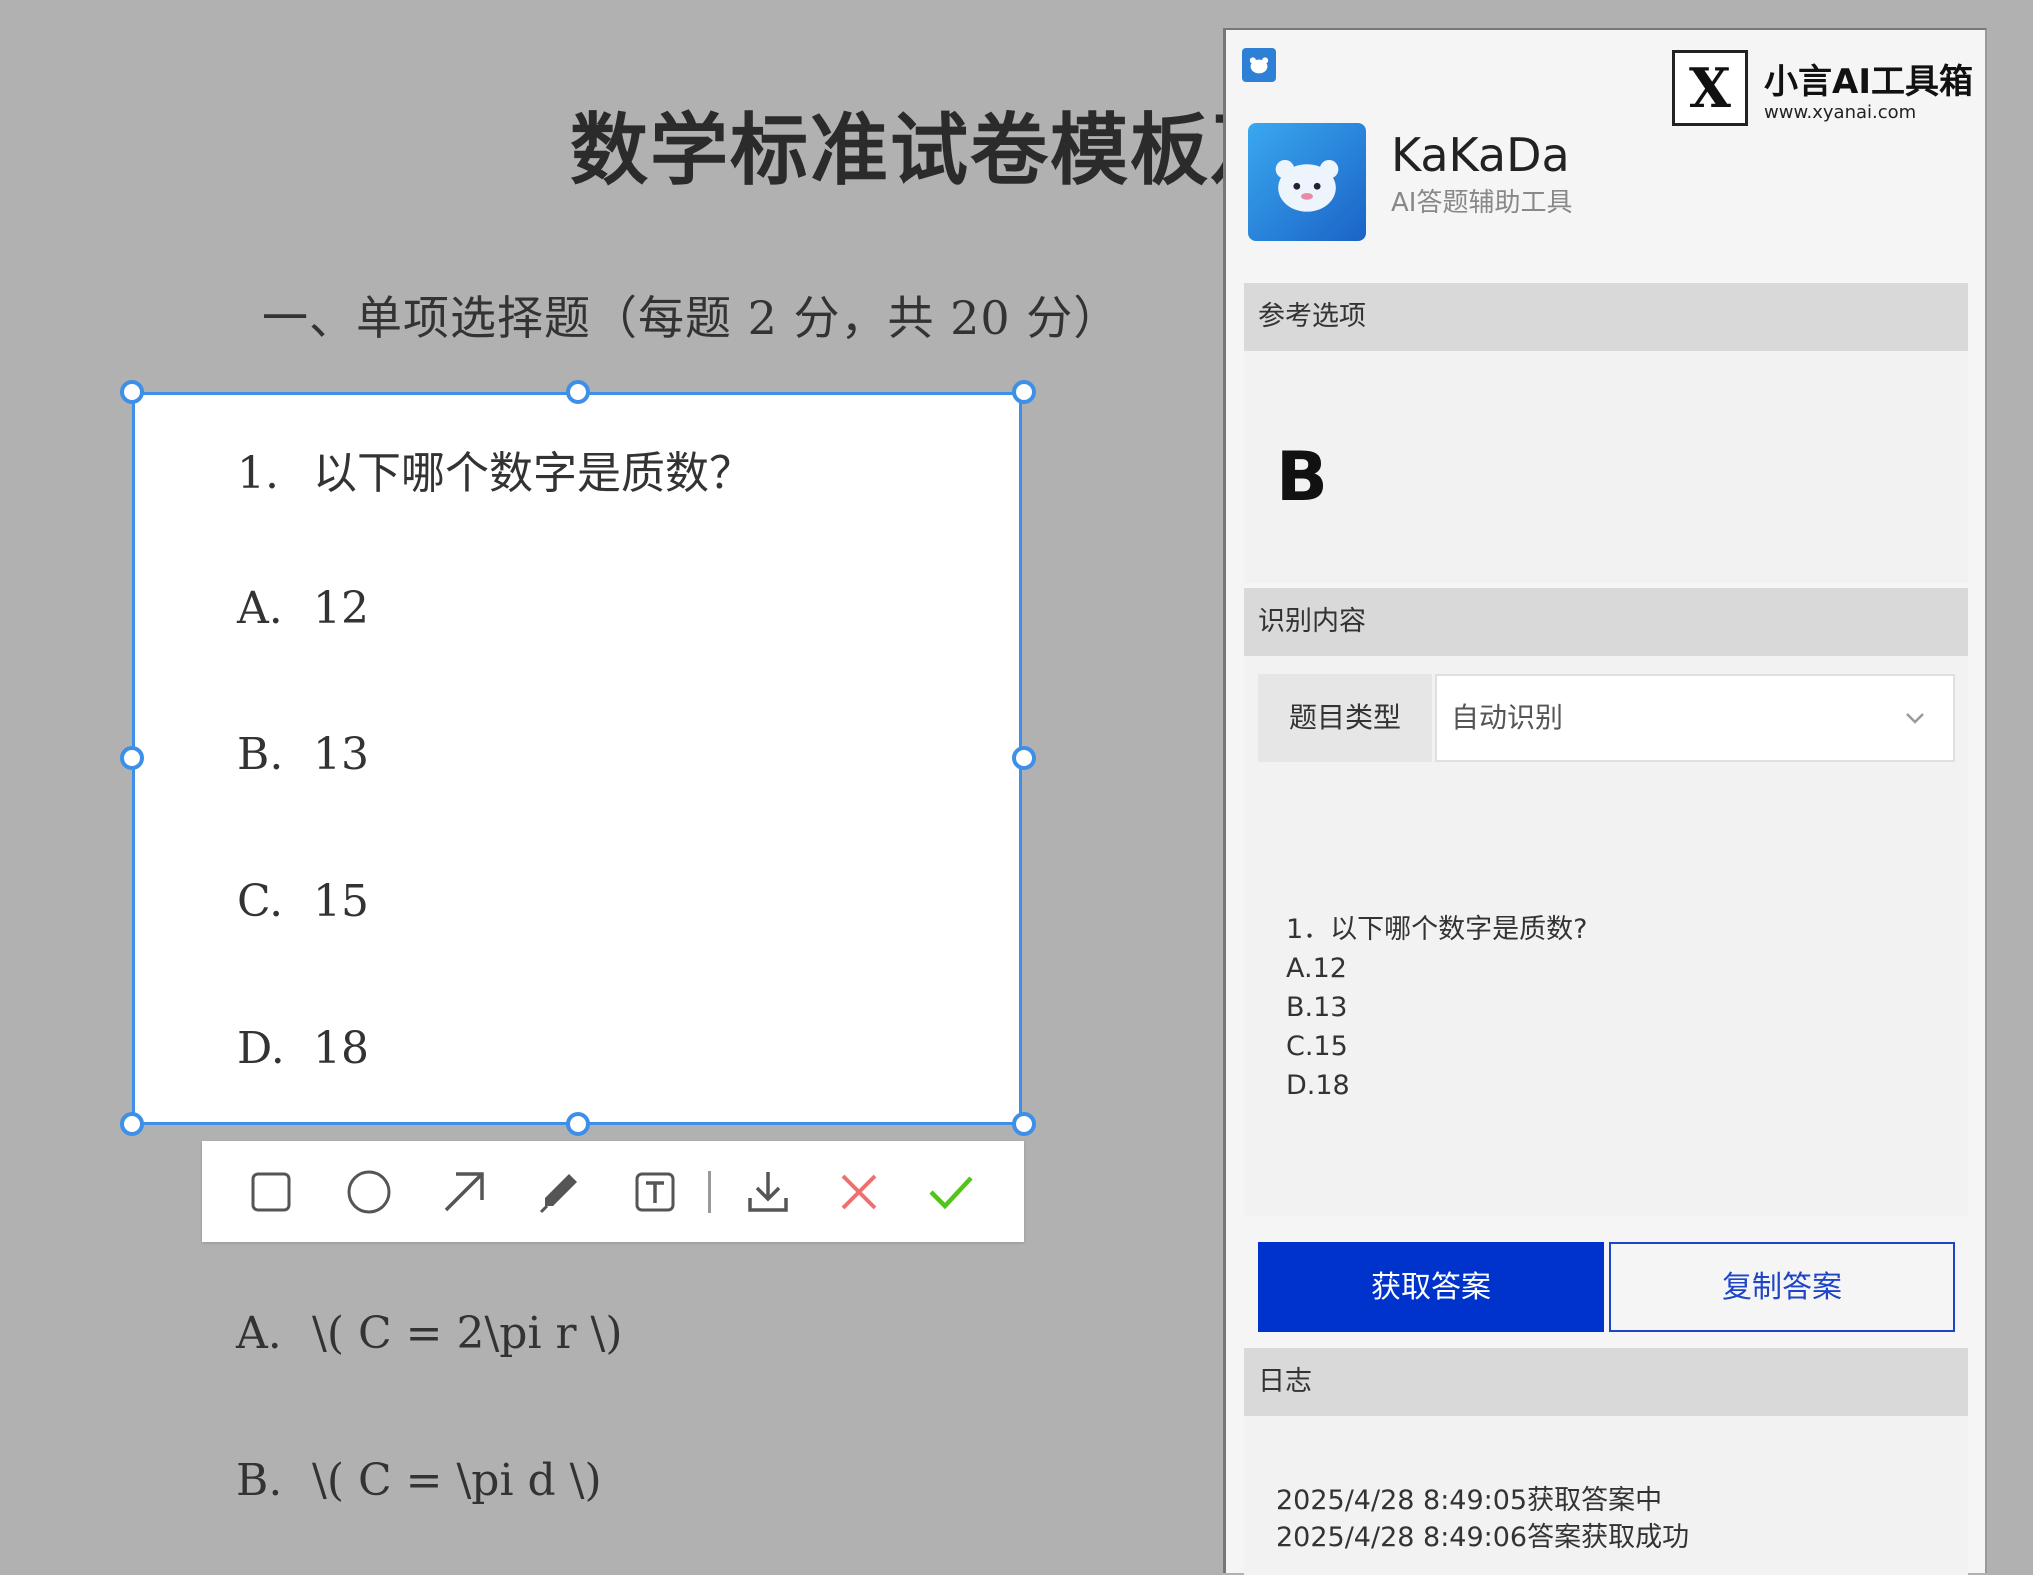  What do you see at coordinates (1345, 718) in the screenshot?
I see `question-type-label: 题目类型` at bounding box center [1345, 718].